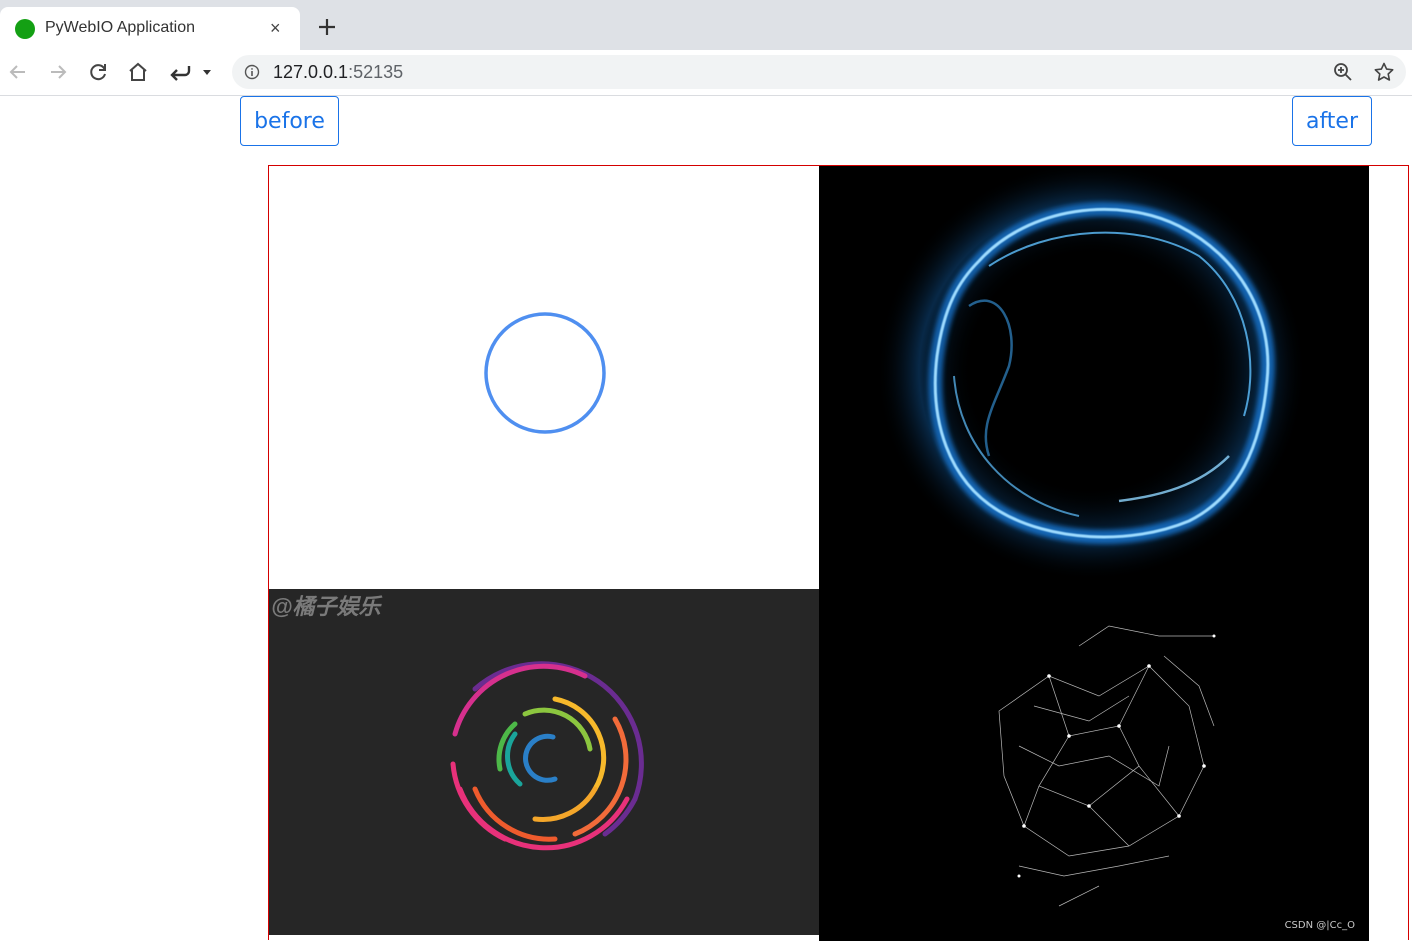 Image resolution: width=1412 pixels, height=941 pixels. What do you see at coordinates (98, 72) in the screenshot?
I see `reload-icon` at bounding box center [98, 72].